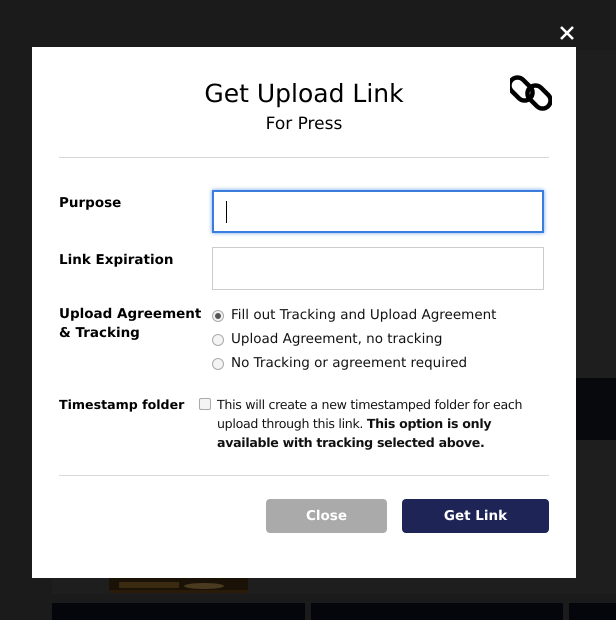  Describe the element at coordinates (596, 409) in the screenshot. I see `tile` at that location.